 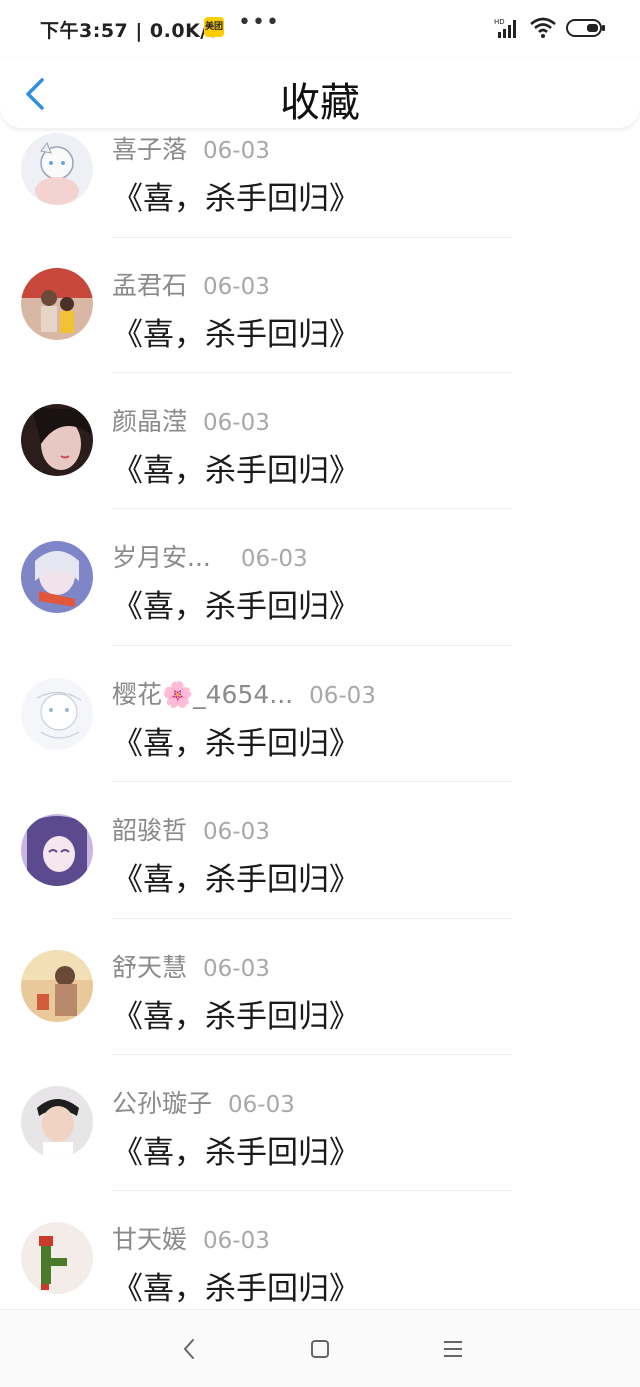 What do you see at coordinates (320, 850) in the screenshot?
I see `list-item: 韶骏哲 06-03 《喜，杀手回归》` at bounding box center [320, 850].